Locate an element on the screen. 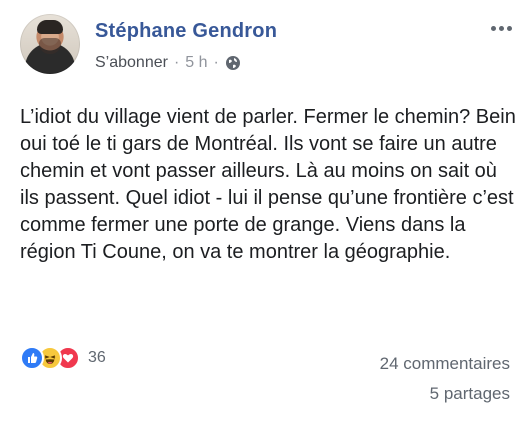  avatar-beard is located at coordinates (50, 46).